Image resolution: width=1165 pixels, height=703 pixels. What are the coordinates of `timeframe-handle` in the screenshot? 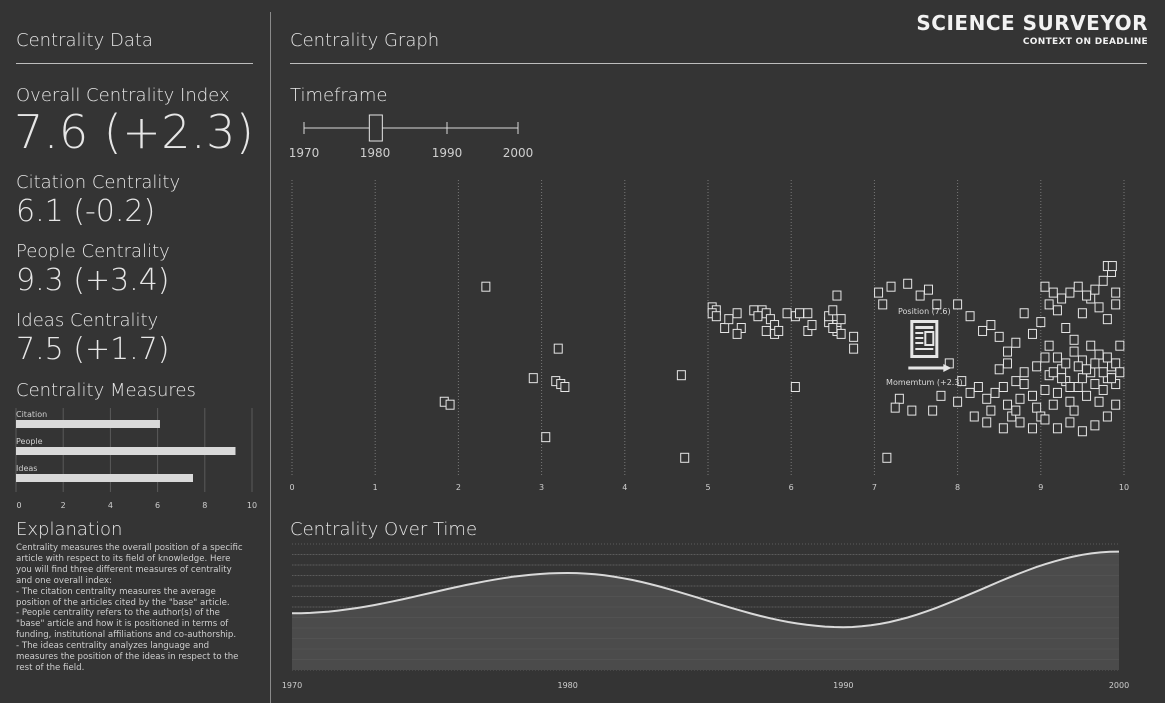 It's located at (375, 128).